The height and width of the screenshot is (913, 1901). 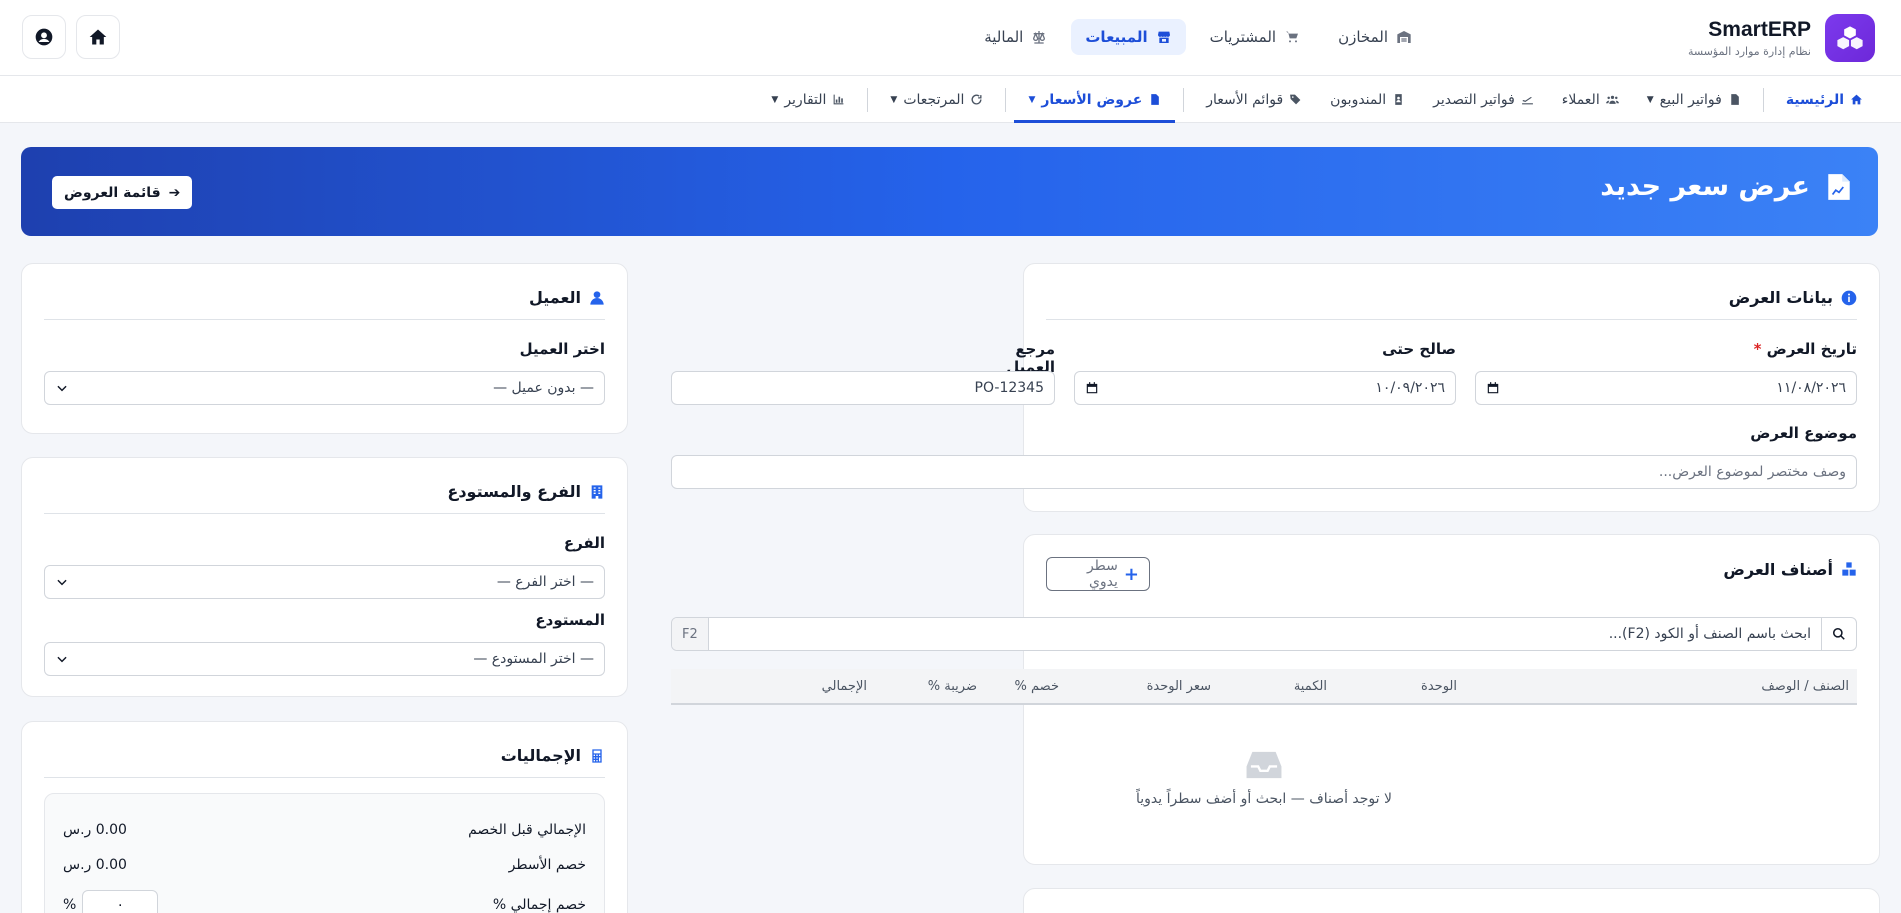 I want to click on warehouse-select: — اختر المستودع —, so click(x=324, y=659).